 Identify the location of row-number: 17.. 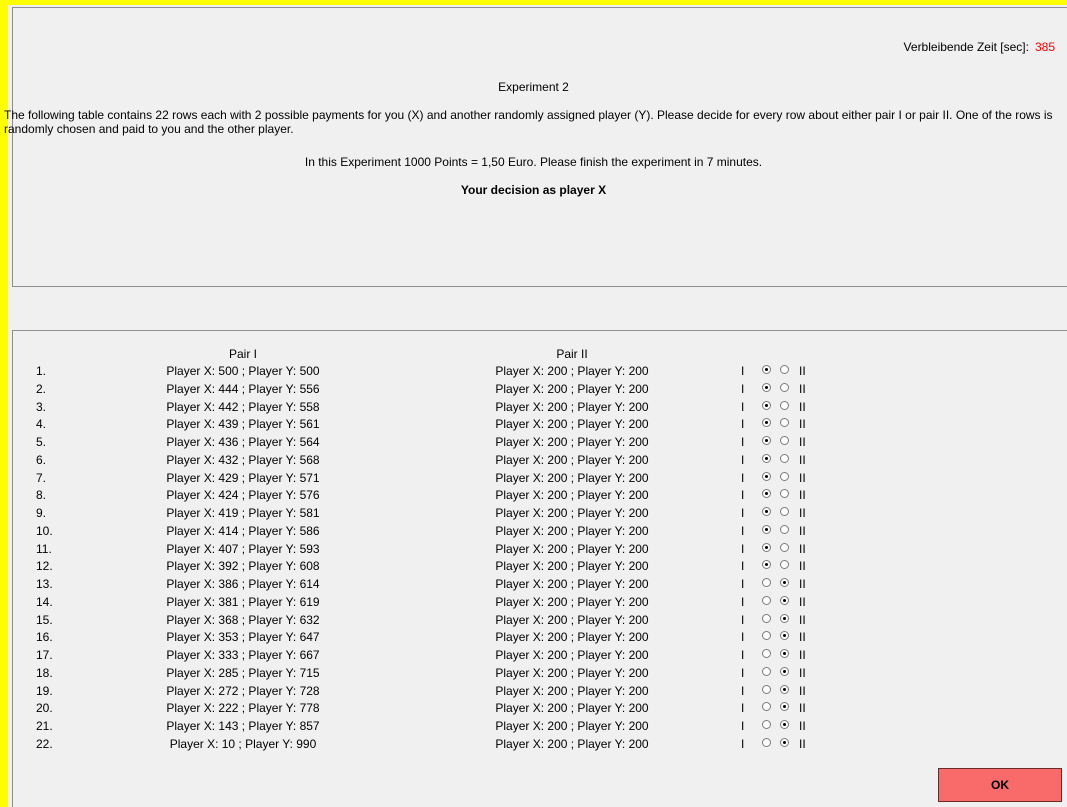
(44, 655).